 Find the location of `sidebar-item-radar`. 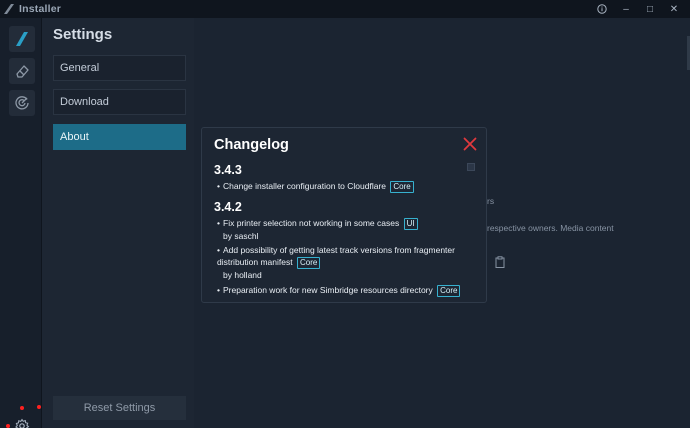

sidebar-item-radar is located at coordinates (22, 103).